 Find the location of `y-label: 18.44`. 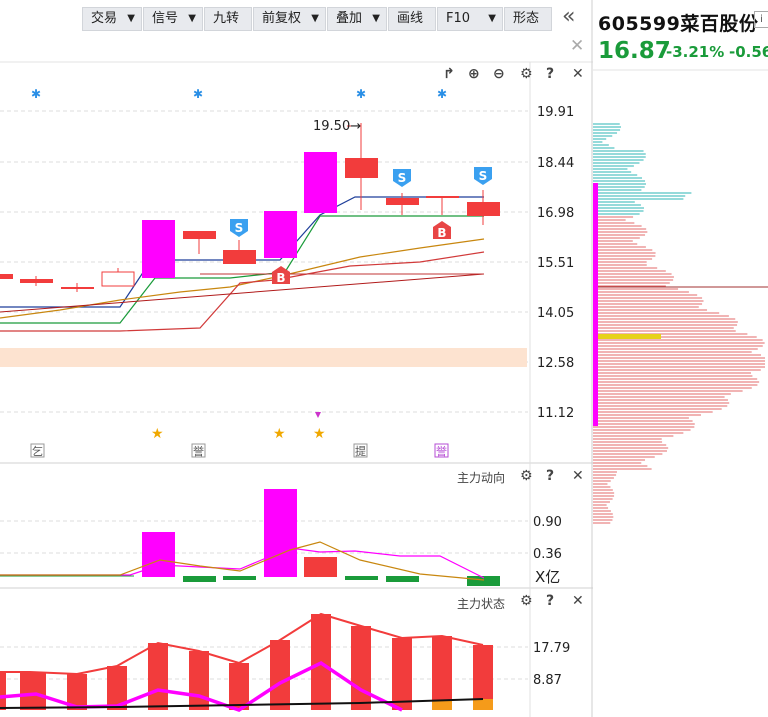

y-label: 18.44 is located at coordinates (555, 163).